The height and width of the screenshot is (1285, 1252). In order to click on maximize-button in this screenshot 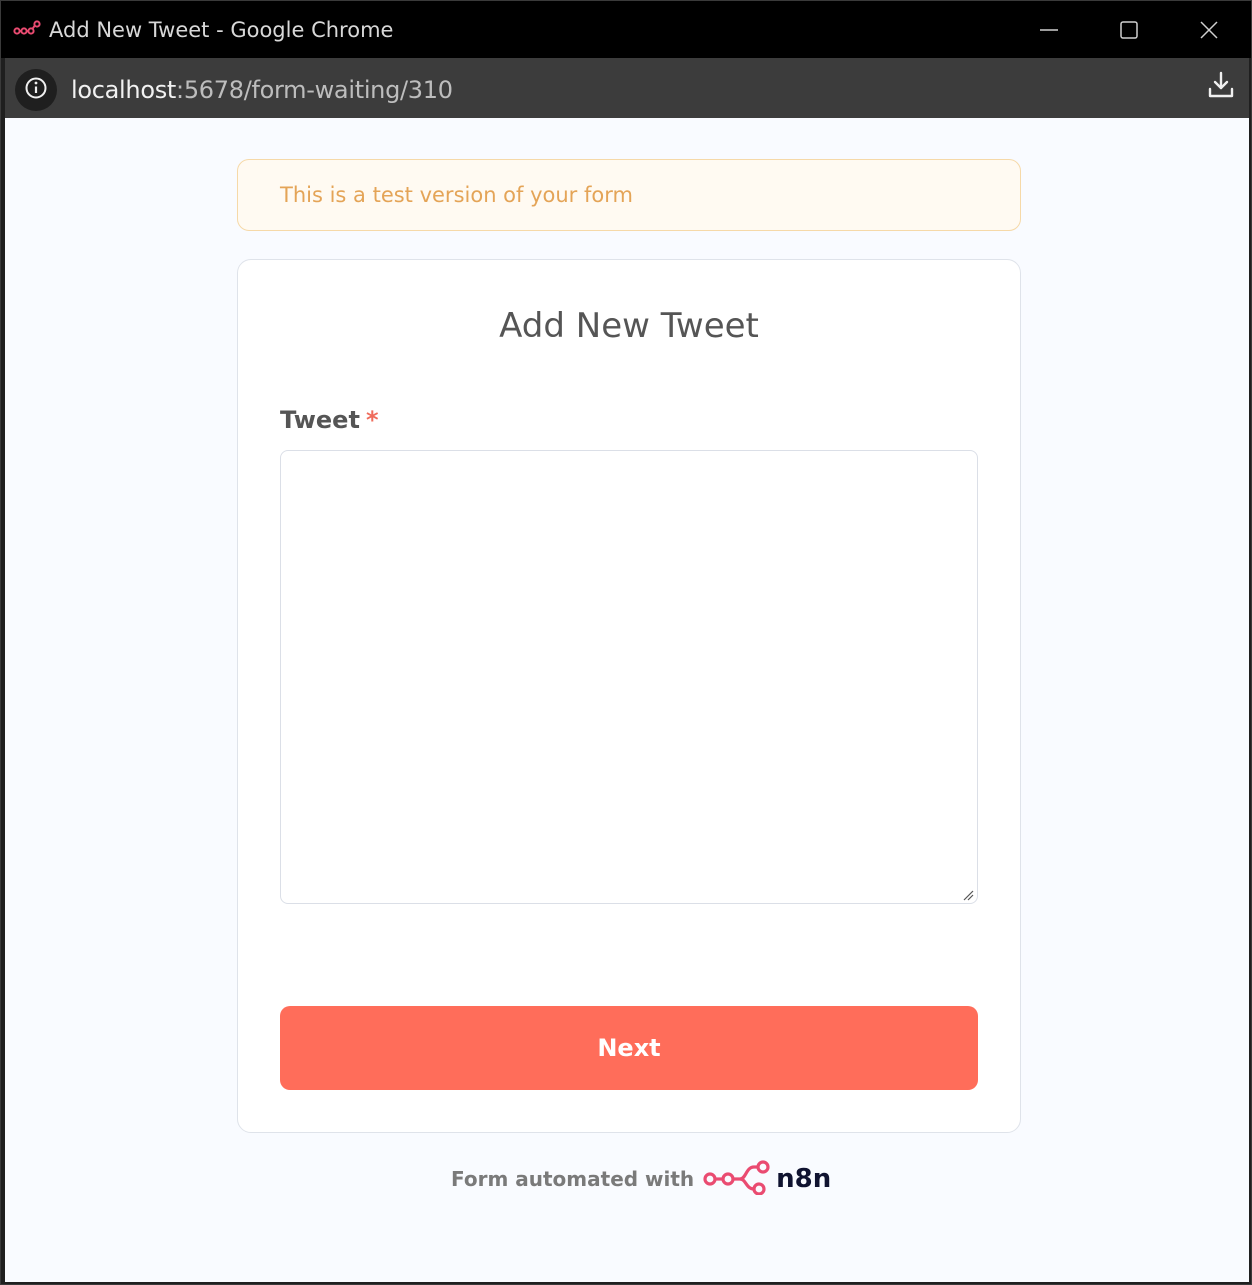, I will do `click(1129, 29)`.